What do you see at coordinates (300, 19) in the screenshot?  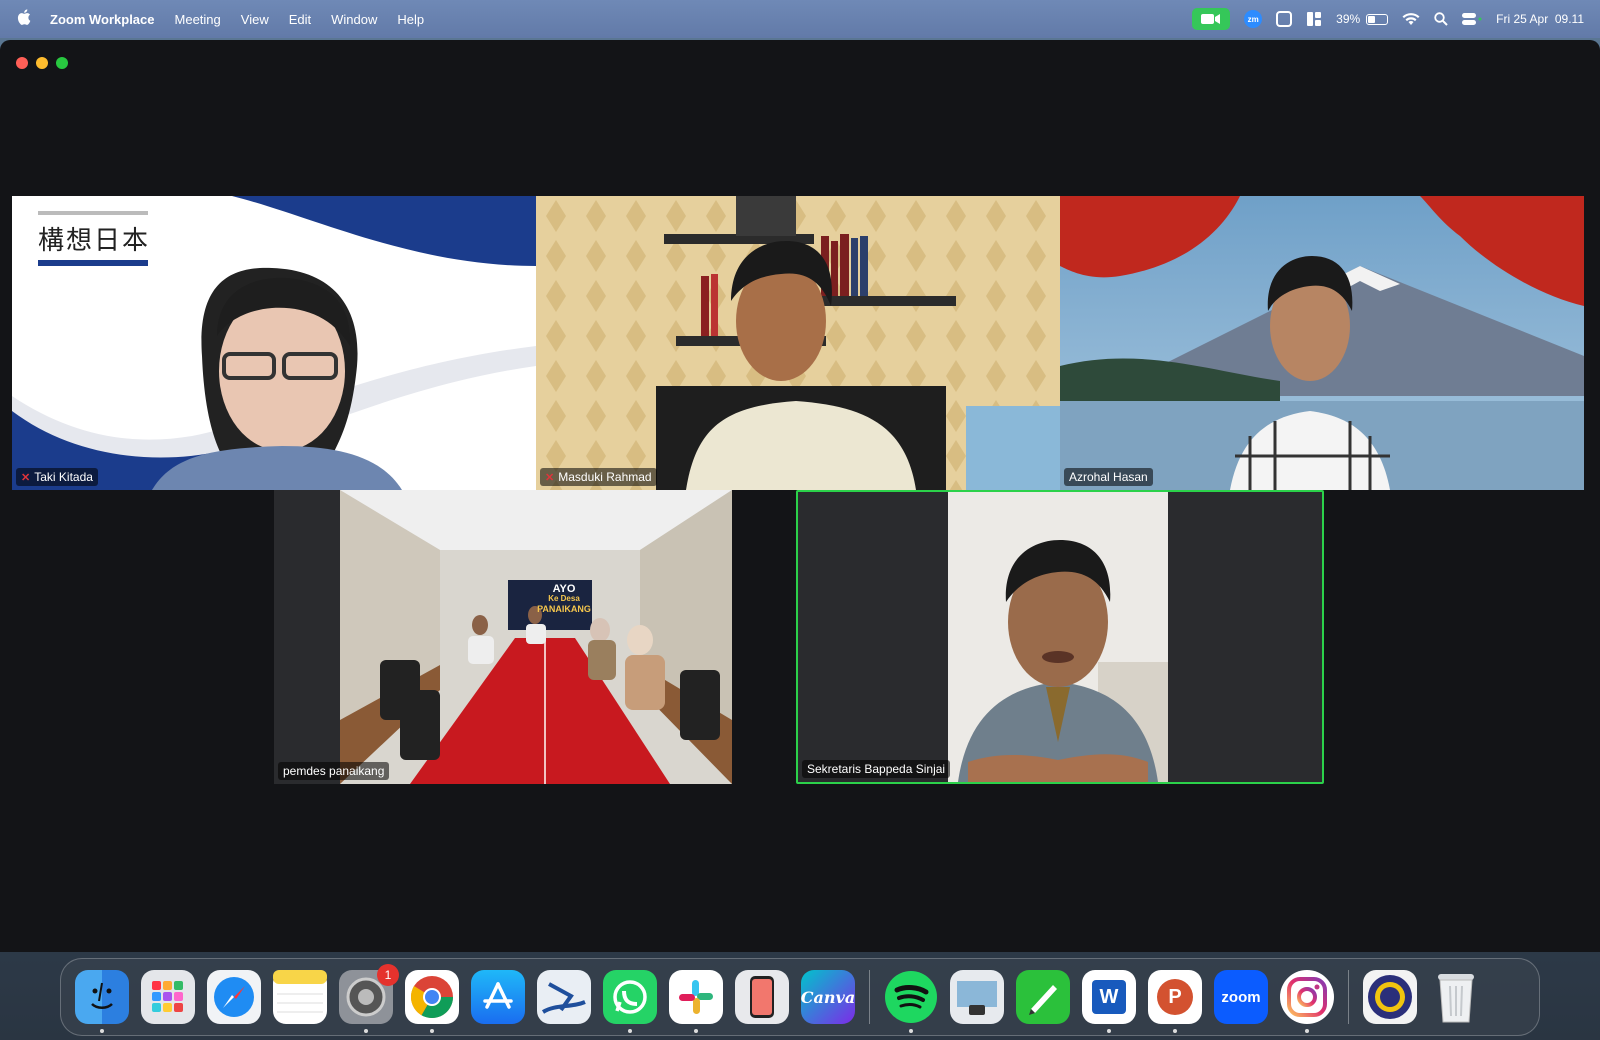 I see `menu-edit: Edit` at bounding box center [300, 19].